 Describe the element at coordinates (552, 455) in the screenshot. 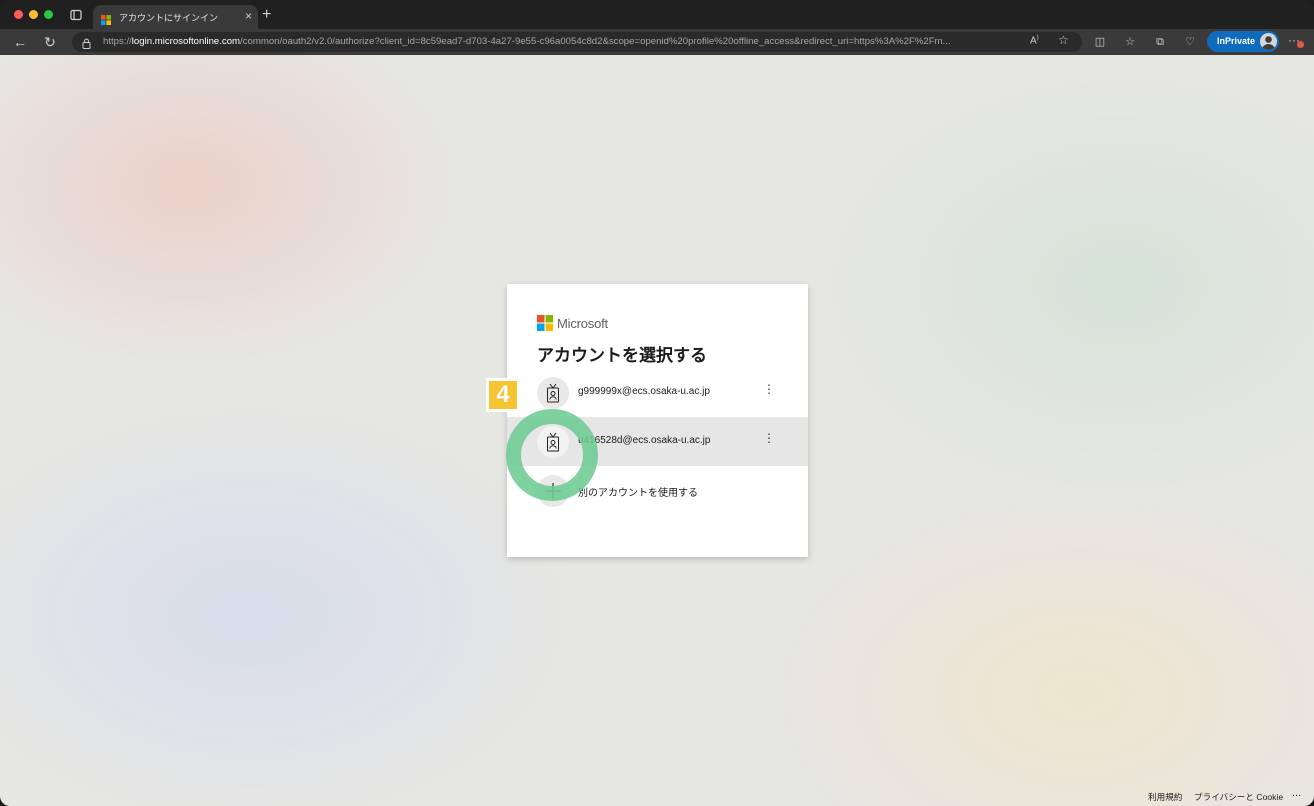

I see `highlight-ring` at that location.